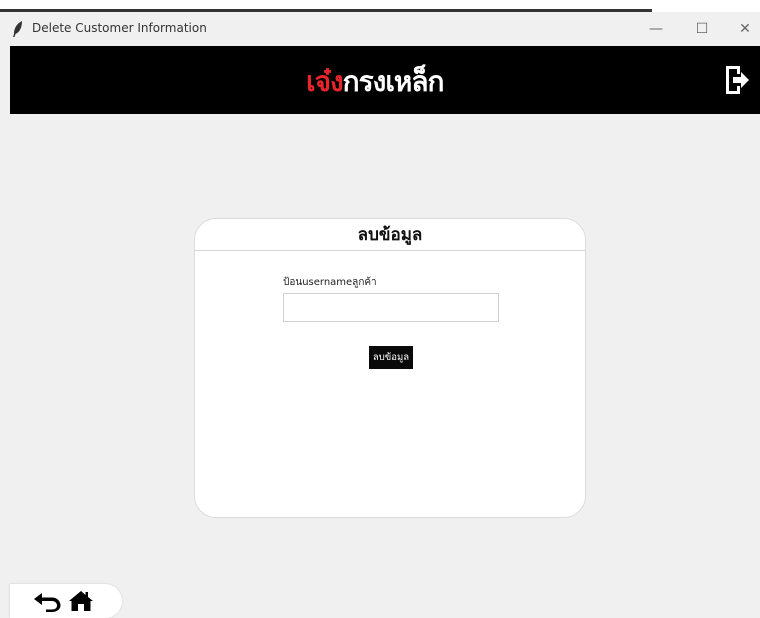 The height and width of the screenshot is (618, 760). Describe the element at coordinates (330, 282) in the screenshot. I see `username-label: ป้อนusernameลูกค้า` at that location.